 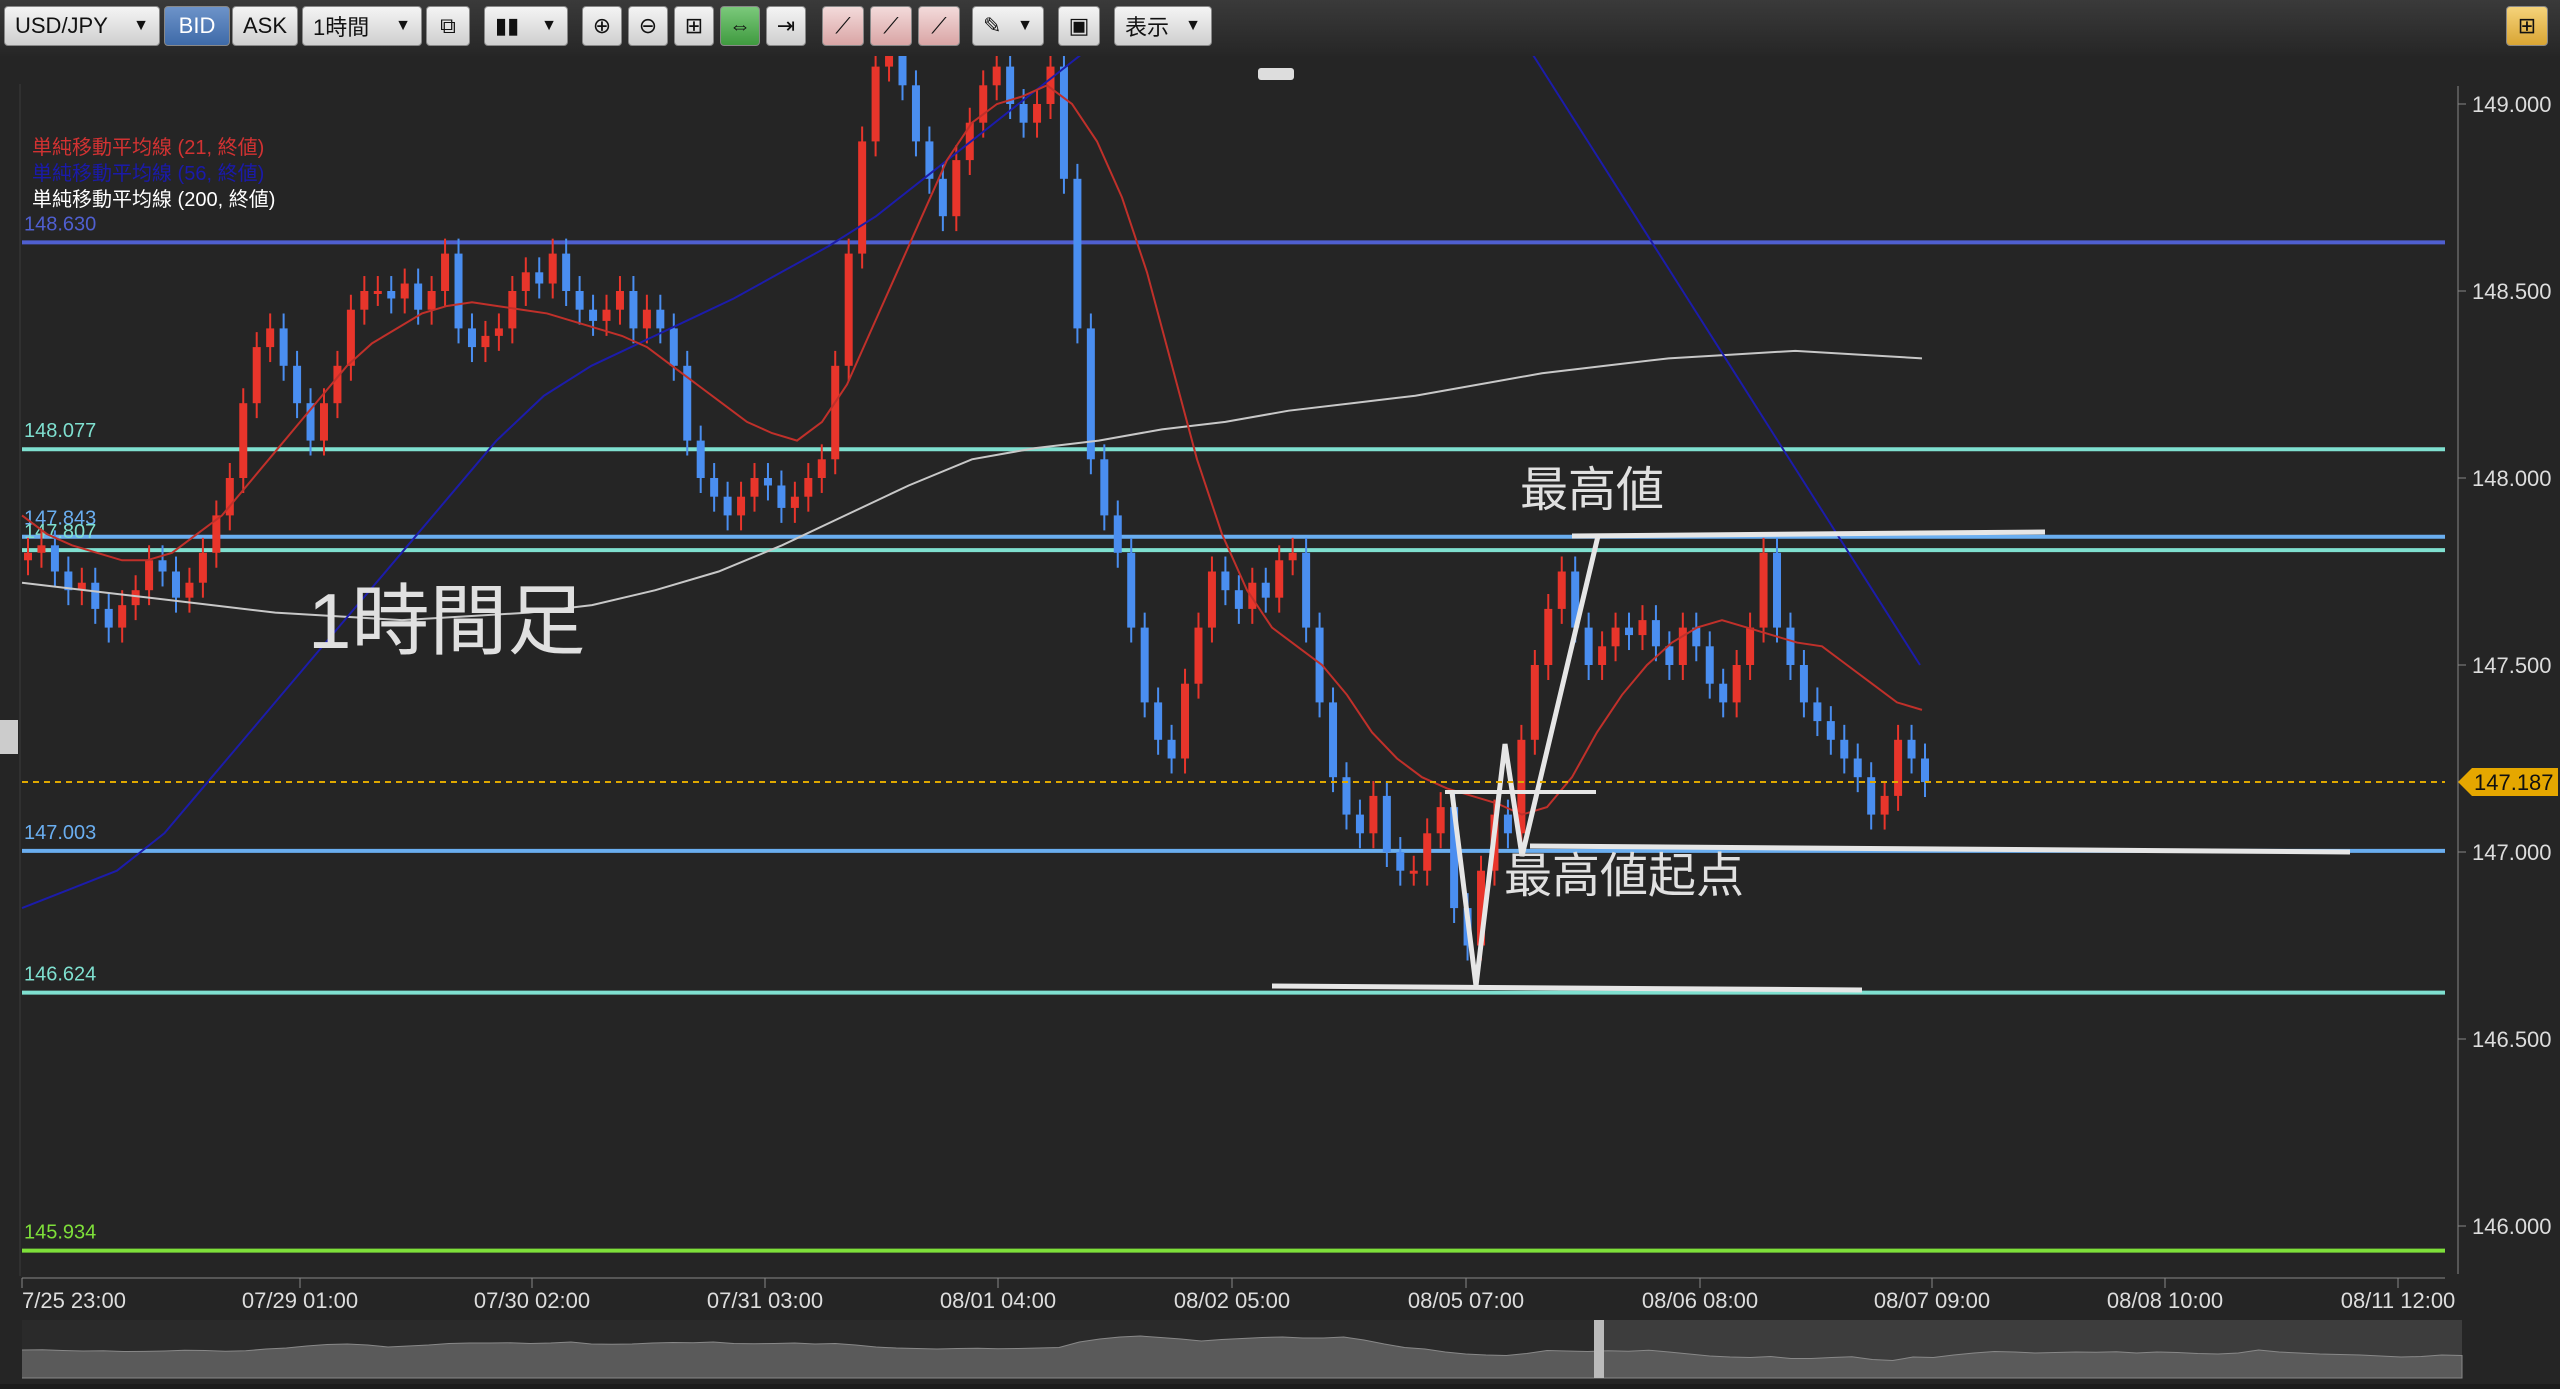 I want to click on view-menu-label: 表示, so click(x=1147, y=27).